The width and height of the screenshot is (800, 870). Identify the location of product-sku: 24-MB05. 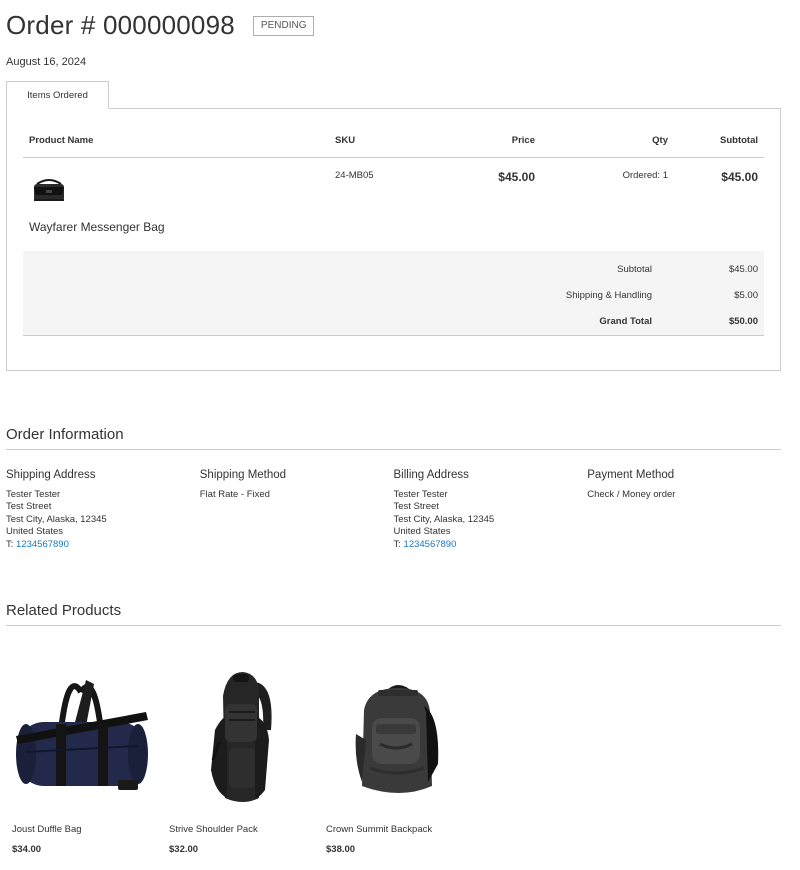
(354, 175).